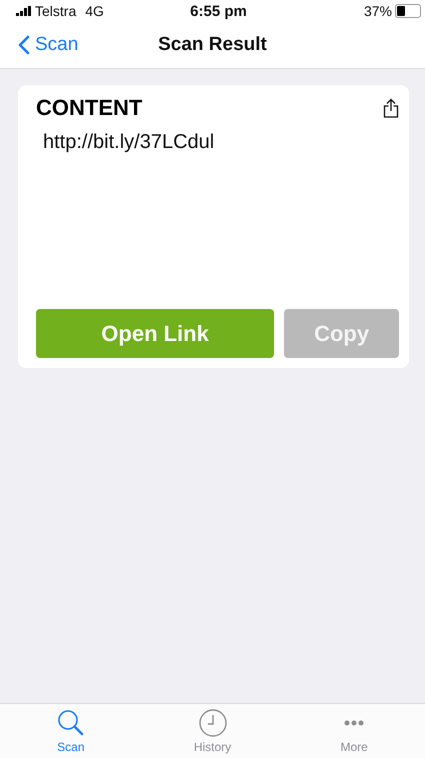 This screenshot has height=758, width=425. Describe the element at coordinates (354, 731) in the screenshot. I see `tab-item: More` at that location.